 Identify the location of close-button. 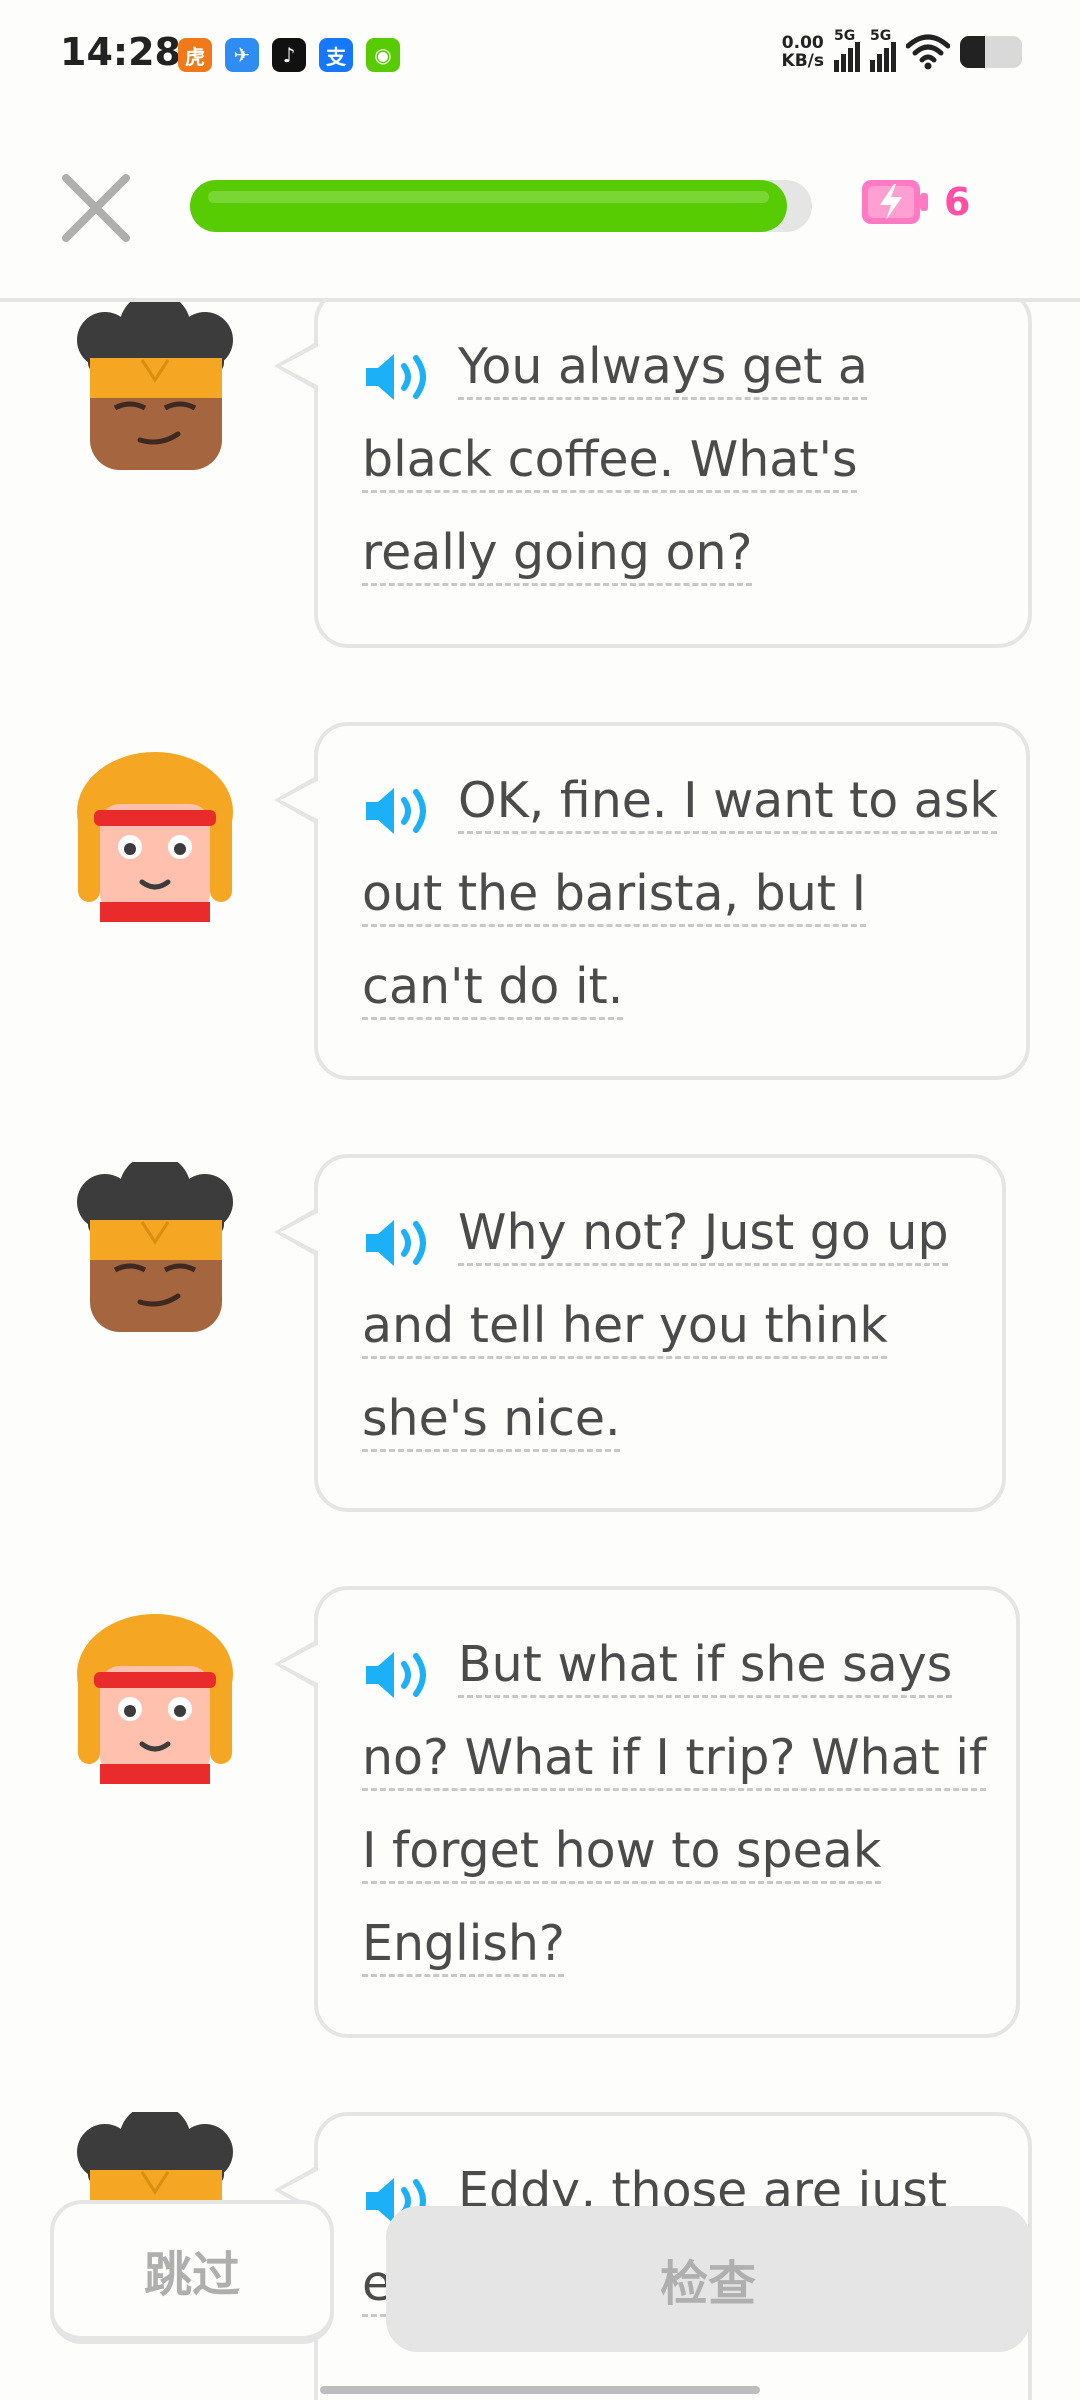
(96, 208).